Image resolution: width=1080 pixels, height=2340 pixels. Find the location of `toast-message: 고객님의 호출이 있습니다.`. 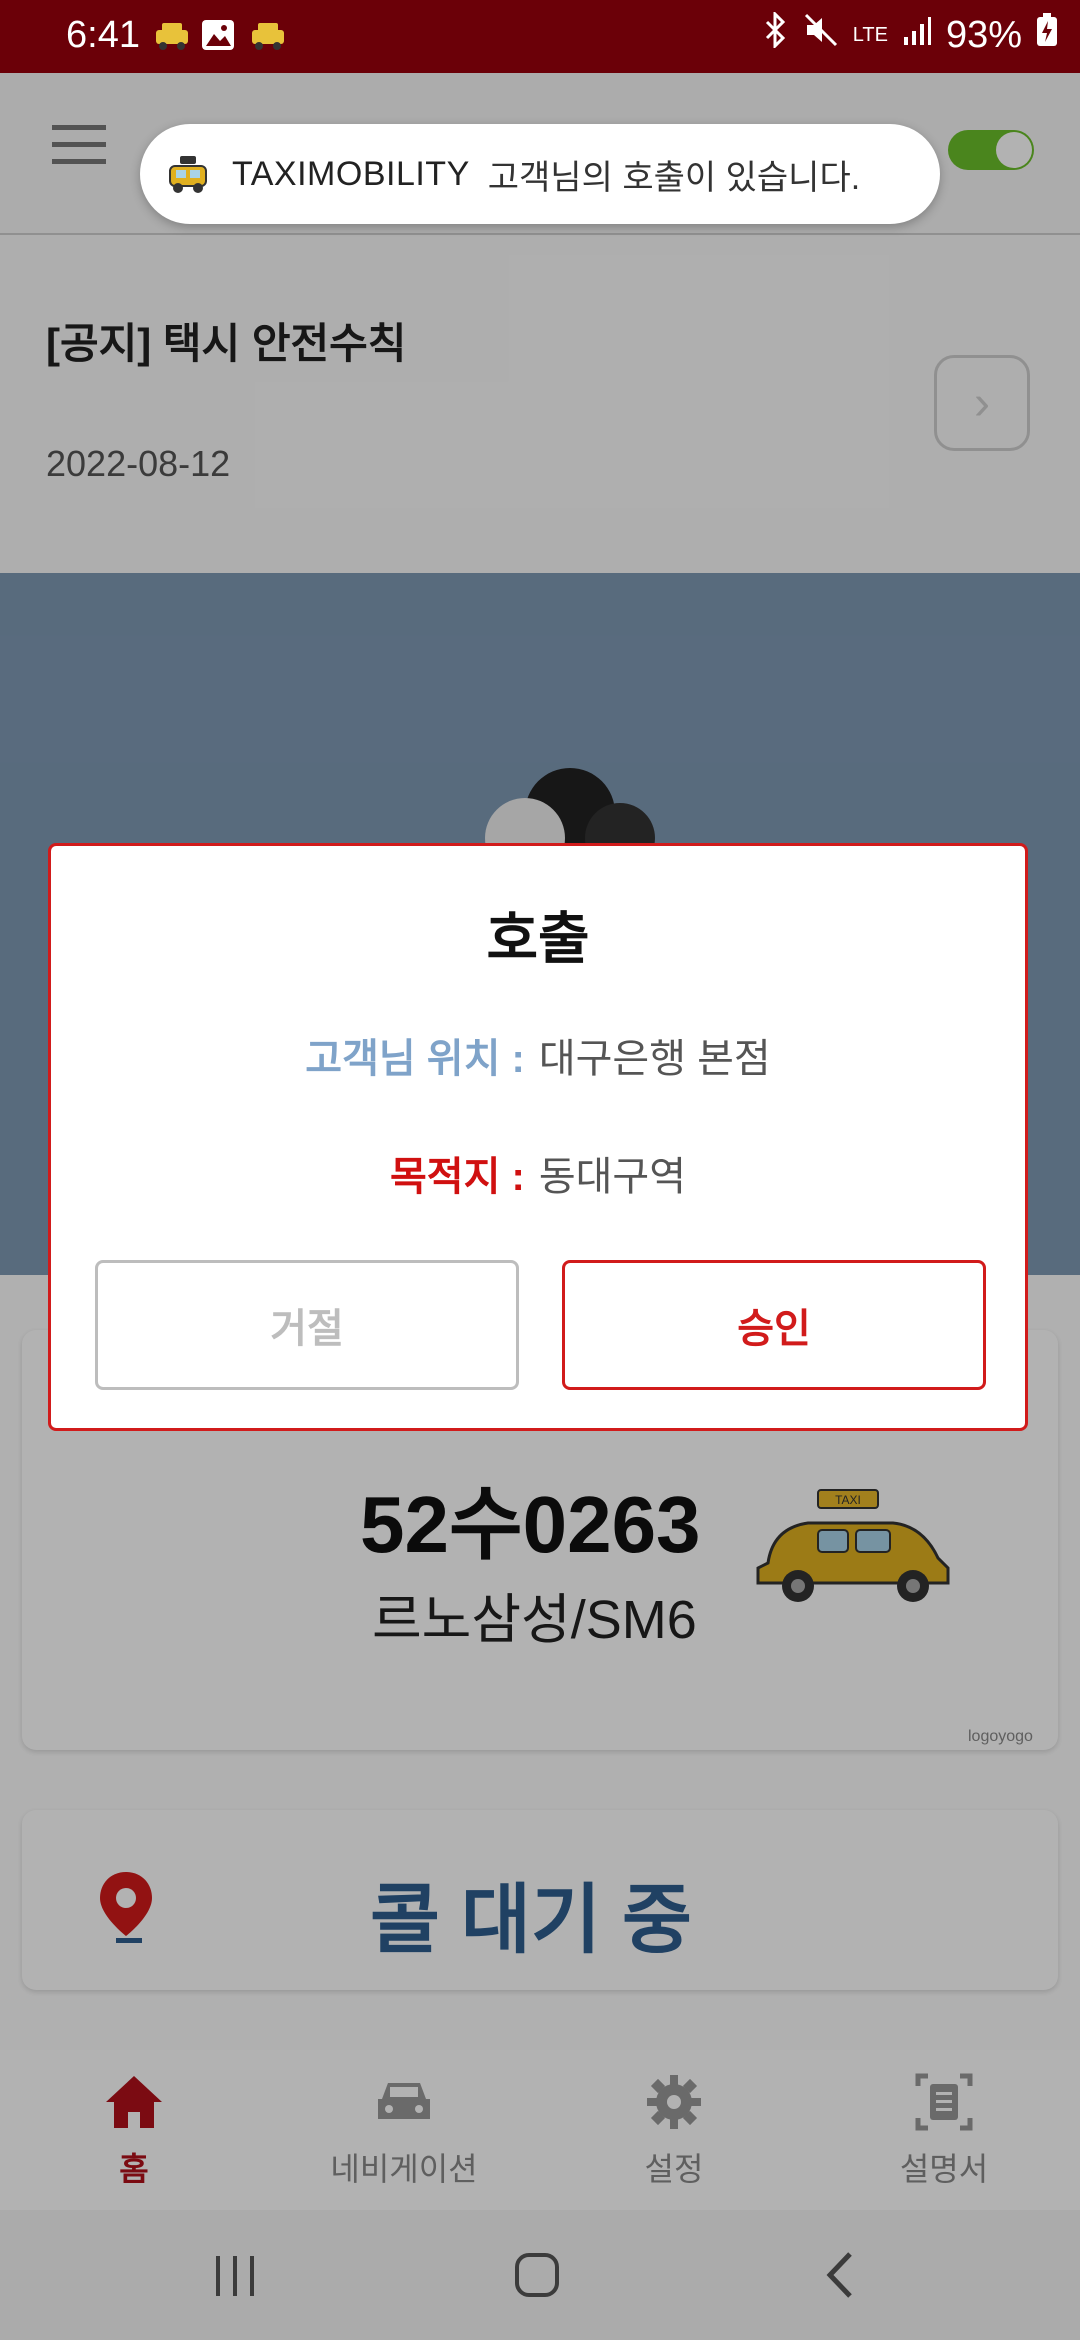

toast-message: 고객님의 호출이 있습니다. is located at coordinates (674, 177).